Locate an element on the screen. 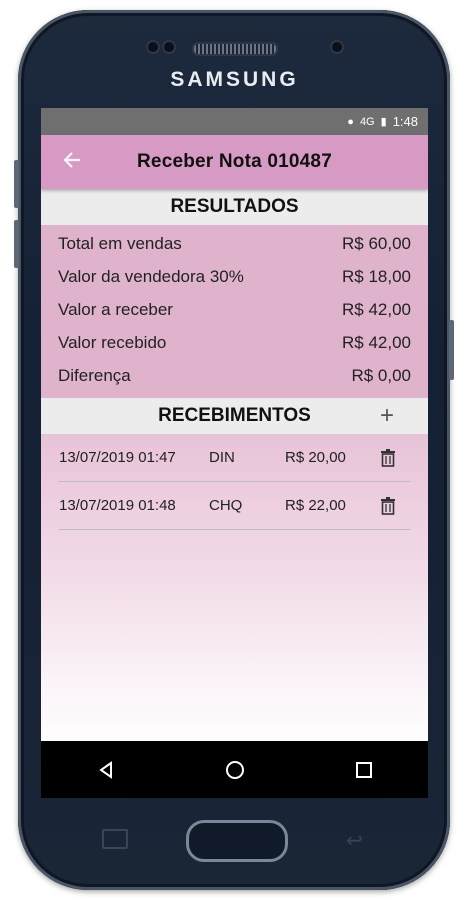 This screenshot has height=900, width=469. result-row-valor-receber: Valor a receber R$ 42,00 is located at coordinates (234, 309).